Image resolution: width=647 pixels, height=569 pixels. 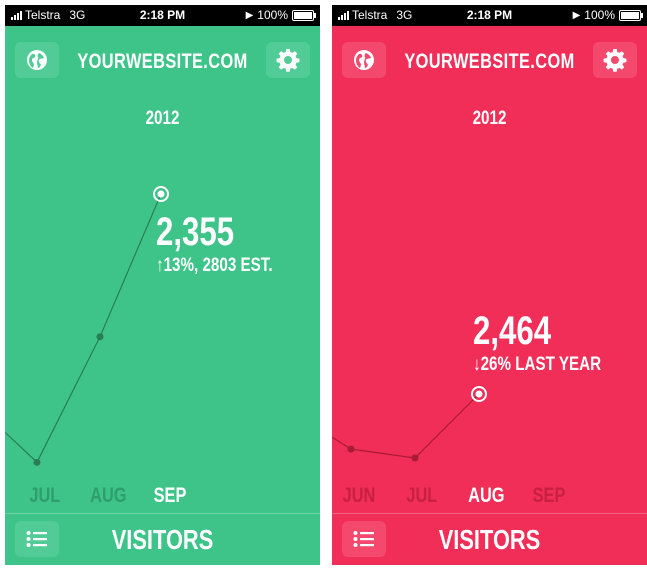 What do you see at coordinates (409, 424) in the screenshot?
I see `visitors-chart` at bounding box center [409, 424].